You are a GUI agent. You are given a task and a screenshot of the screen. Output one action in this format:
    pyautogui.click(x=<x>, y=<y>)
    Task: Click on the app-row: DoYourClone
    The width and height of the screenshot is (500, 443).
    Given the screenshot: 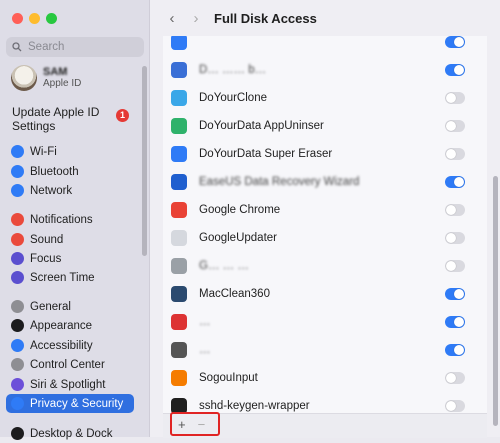 What is the action you would take?
    pyautogui.click(x=325, y=98)
    